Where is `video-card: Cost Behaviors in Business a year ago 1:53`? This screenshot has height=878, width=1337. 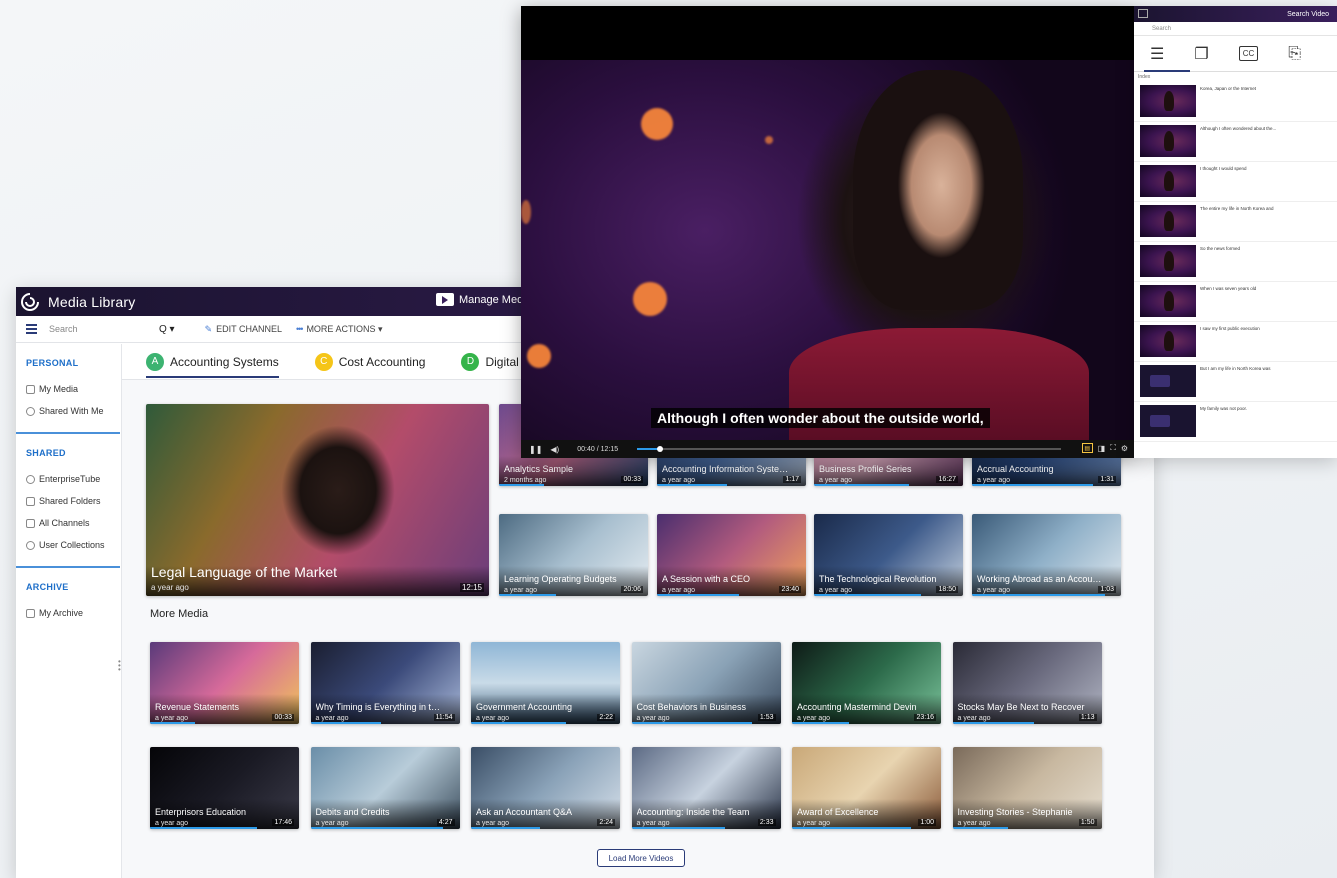
video-card: Cost Behaviors in Business a year ago 1:53 is located at coordinates (706, 683).